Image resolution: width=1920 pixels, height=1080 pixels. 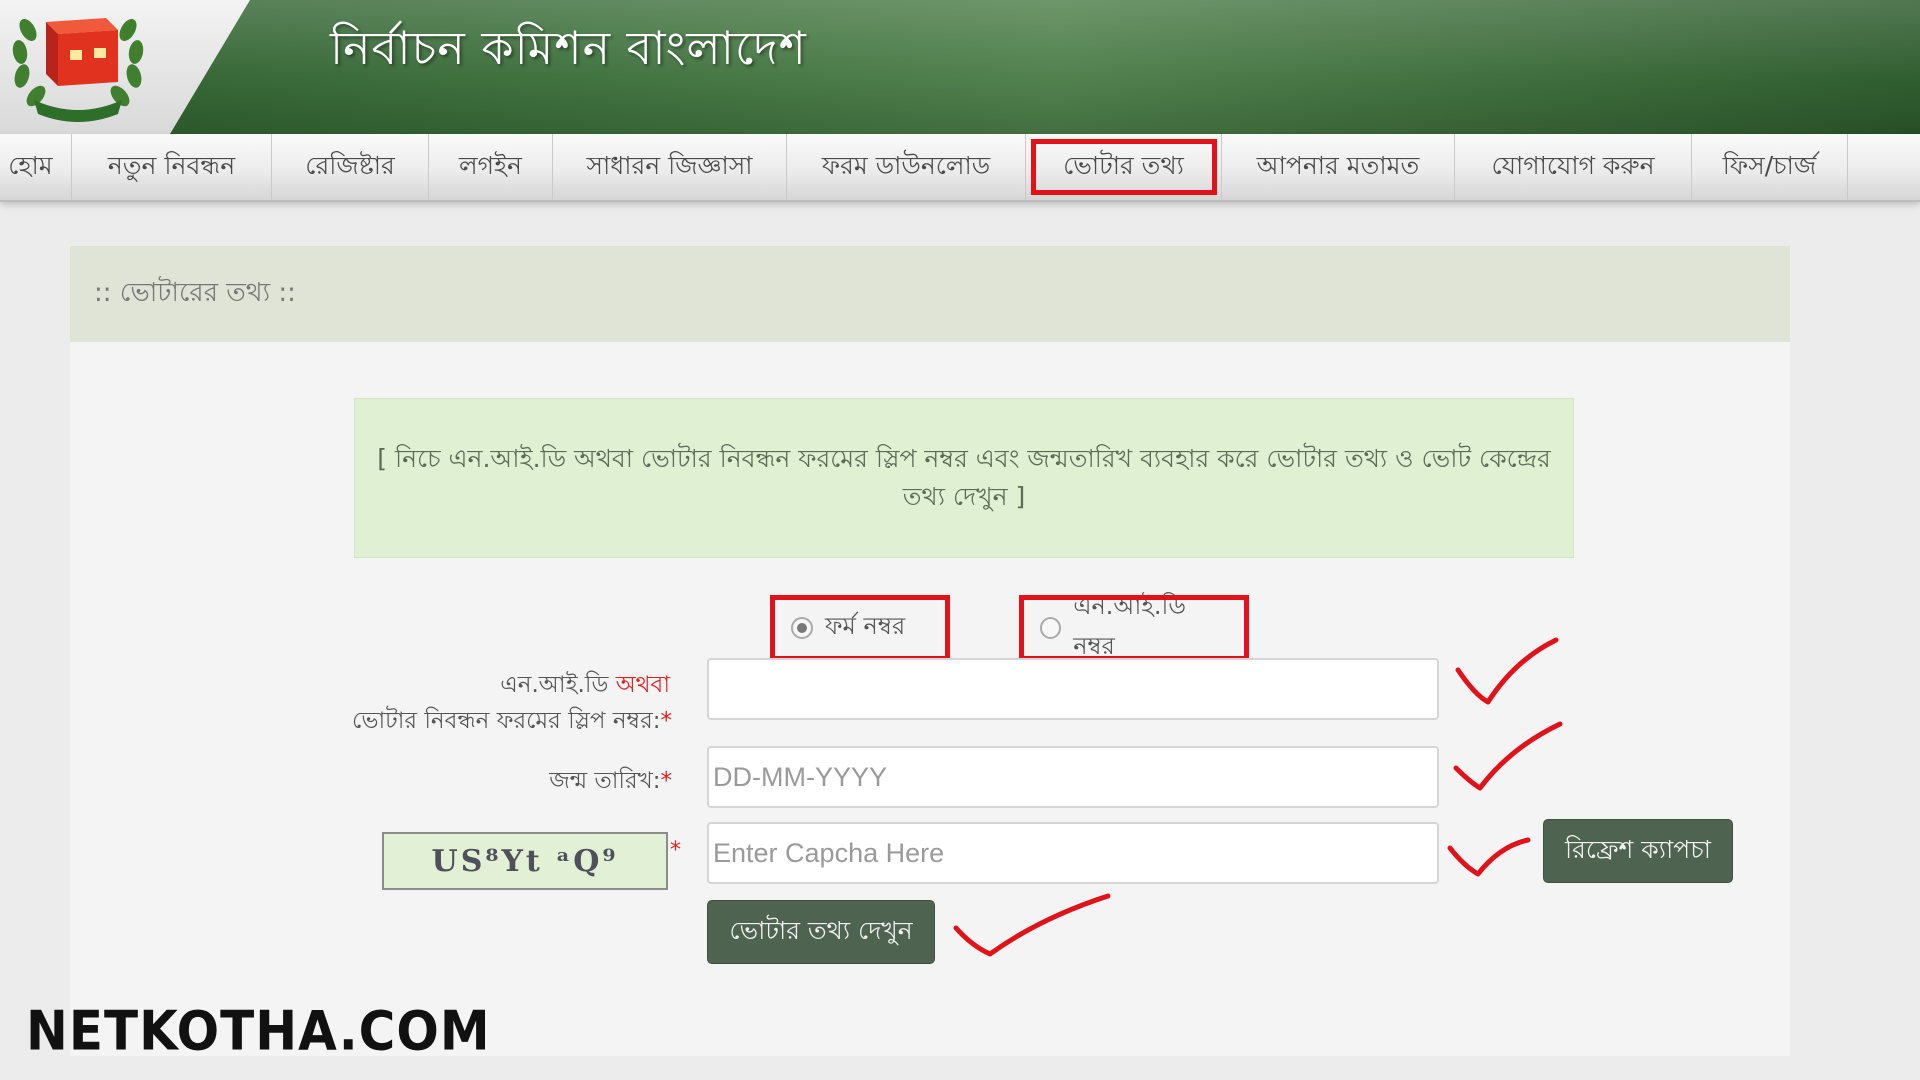 What do you see at coordinates (906, 167) in the screenshot?
I see `nav-item-form-download: ফরম ডাউনলোড` at bounding box center [906, 167].